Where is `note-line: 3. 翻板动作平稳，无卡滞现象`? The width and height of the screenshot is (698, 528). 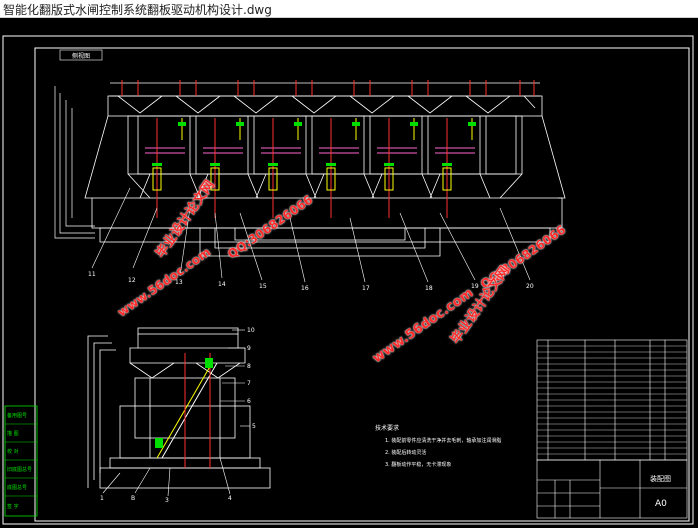 note-line: 3. 翻板动作平稳，无卡滞现象 is located at coordinates (418, 464).